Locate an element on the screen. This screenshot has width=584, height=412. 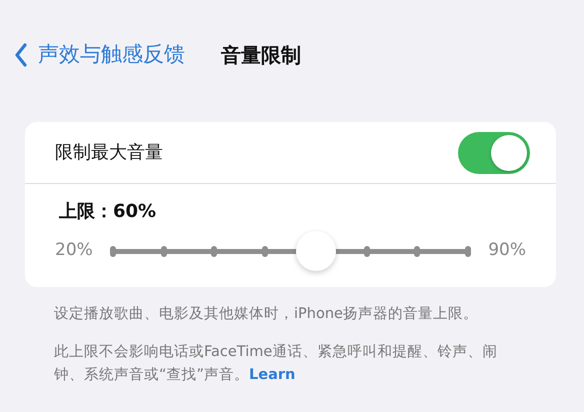
setting-label: 限制最大音量 is located at coordinates (109, 153).